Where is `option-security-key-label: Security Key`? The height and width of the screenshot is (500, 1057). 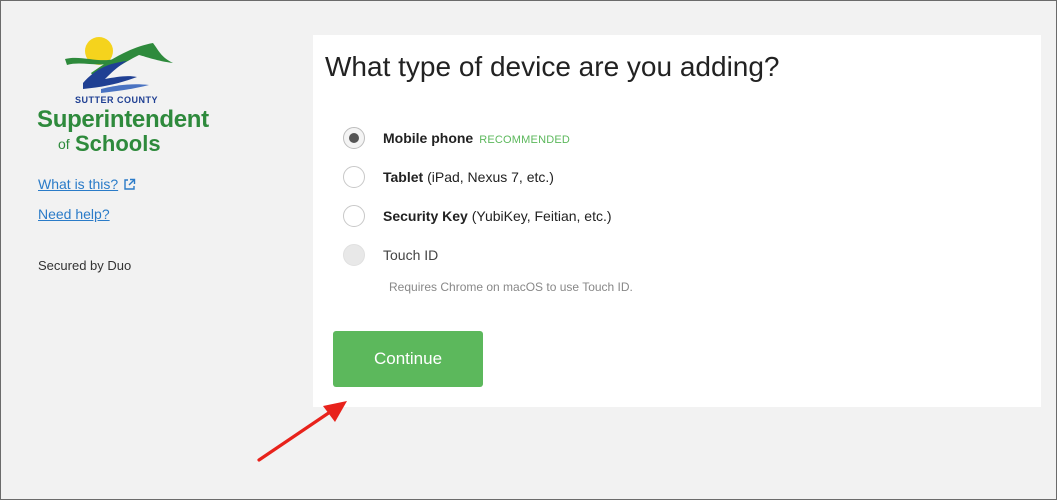 option-security-key-label: Security Key is located at coordinates (425, 216).